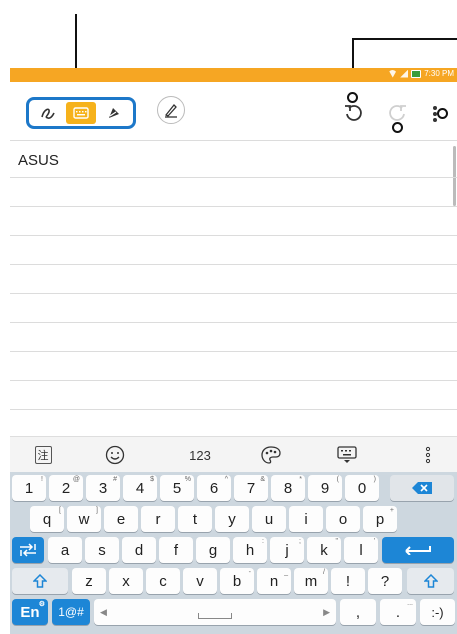  What do you see at coordinates (418, 550) in the screenshot?
I see `enter-key` at bounding box center [418, 550].